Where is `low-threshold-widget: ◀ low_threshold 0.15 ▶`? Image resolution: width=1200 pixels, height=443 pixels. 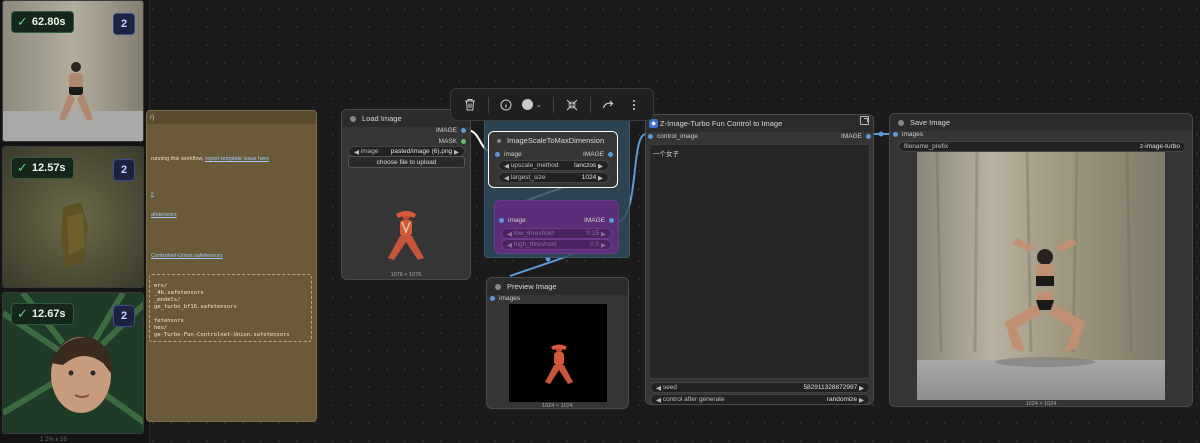
low-threshold-widget: ◀ low_threshold 0.15 ▶ is located at coordinates (556, 233).